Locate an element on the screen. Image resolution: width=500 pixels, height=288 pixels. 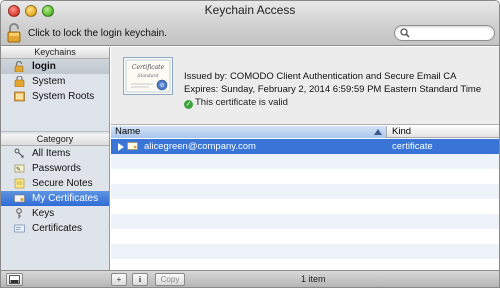
sidebar-item-my-certificates: My Certificates is located at coordinates (55, 198).